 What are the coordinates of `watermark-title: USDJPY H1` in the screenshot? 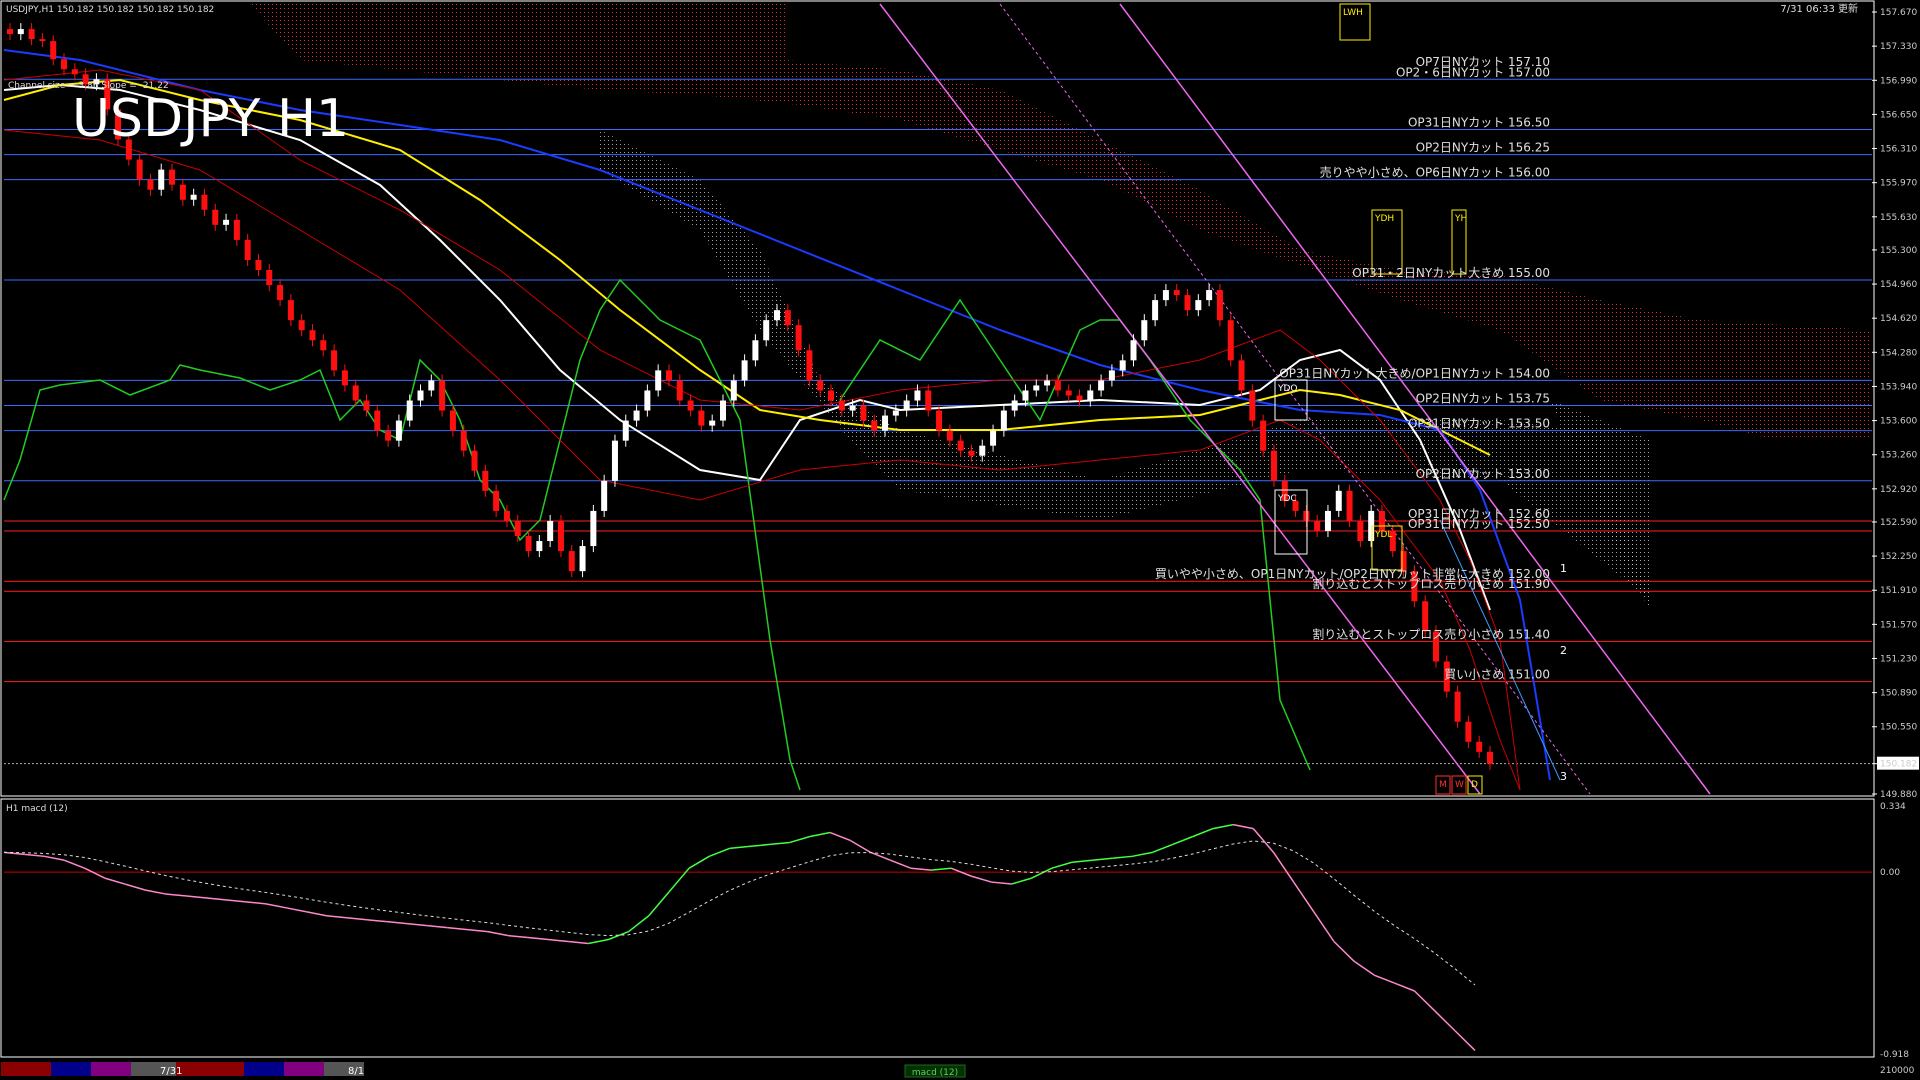 It's located at (210, 119).